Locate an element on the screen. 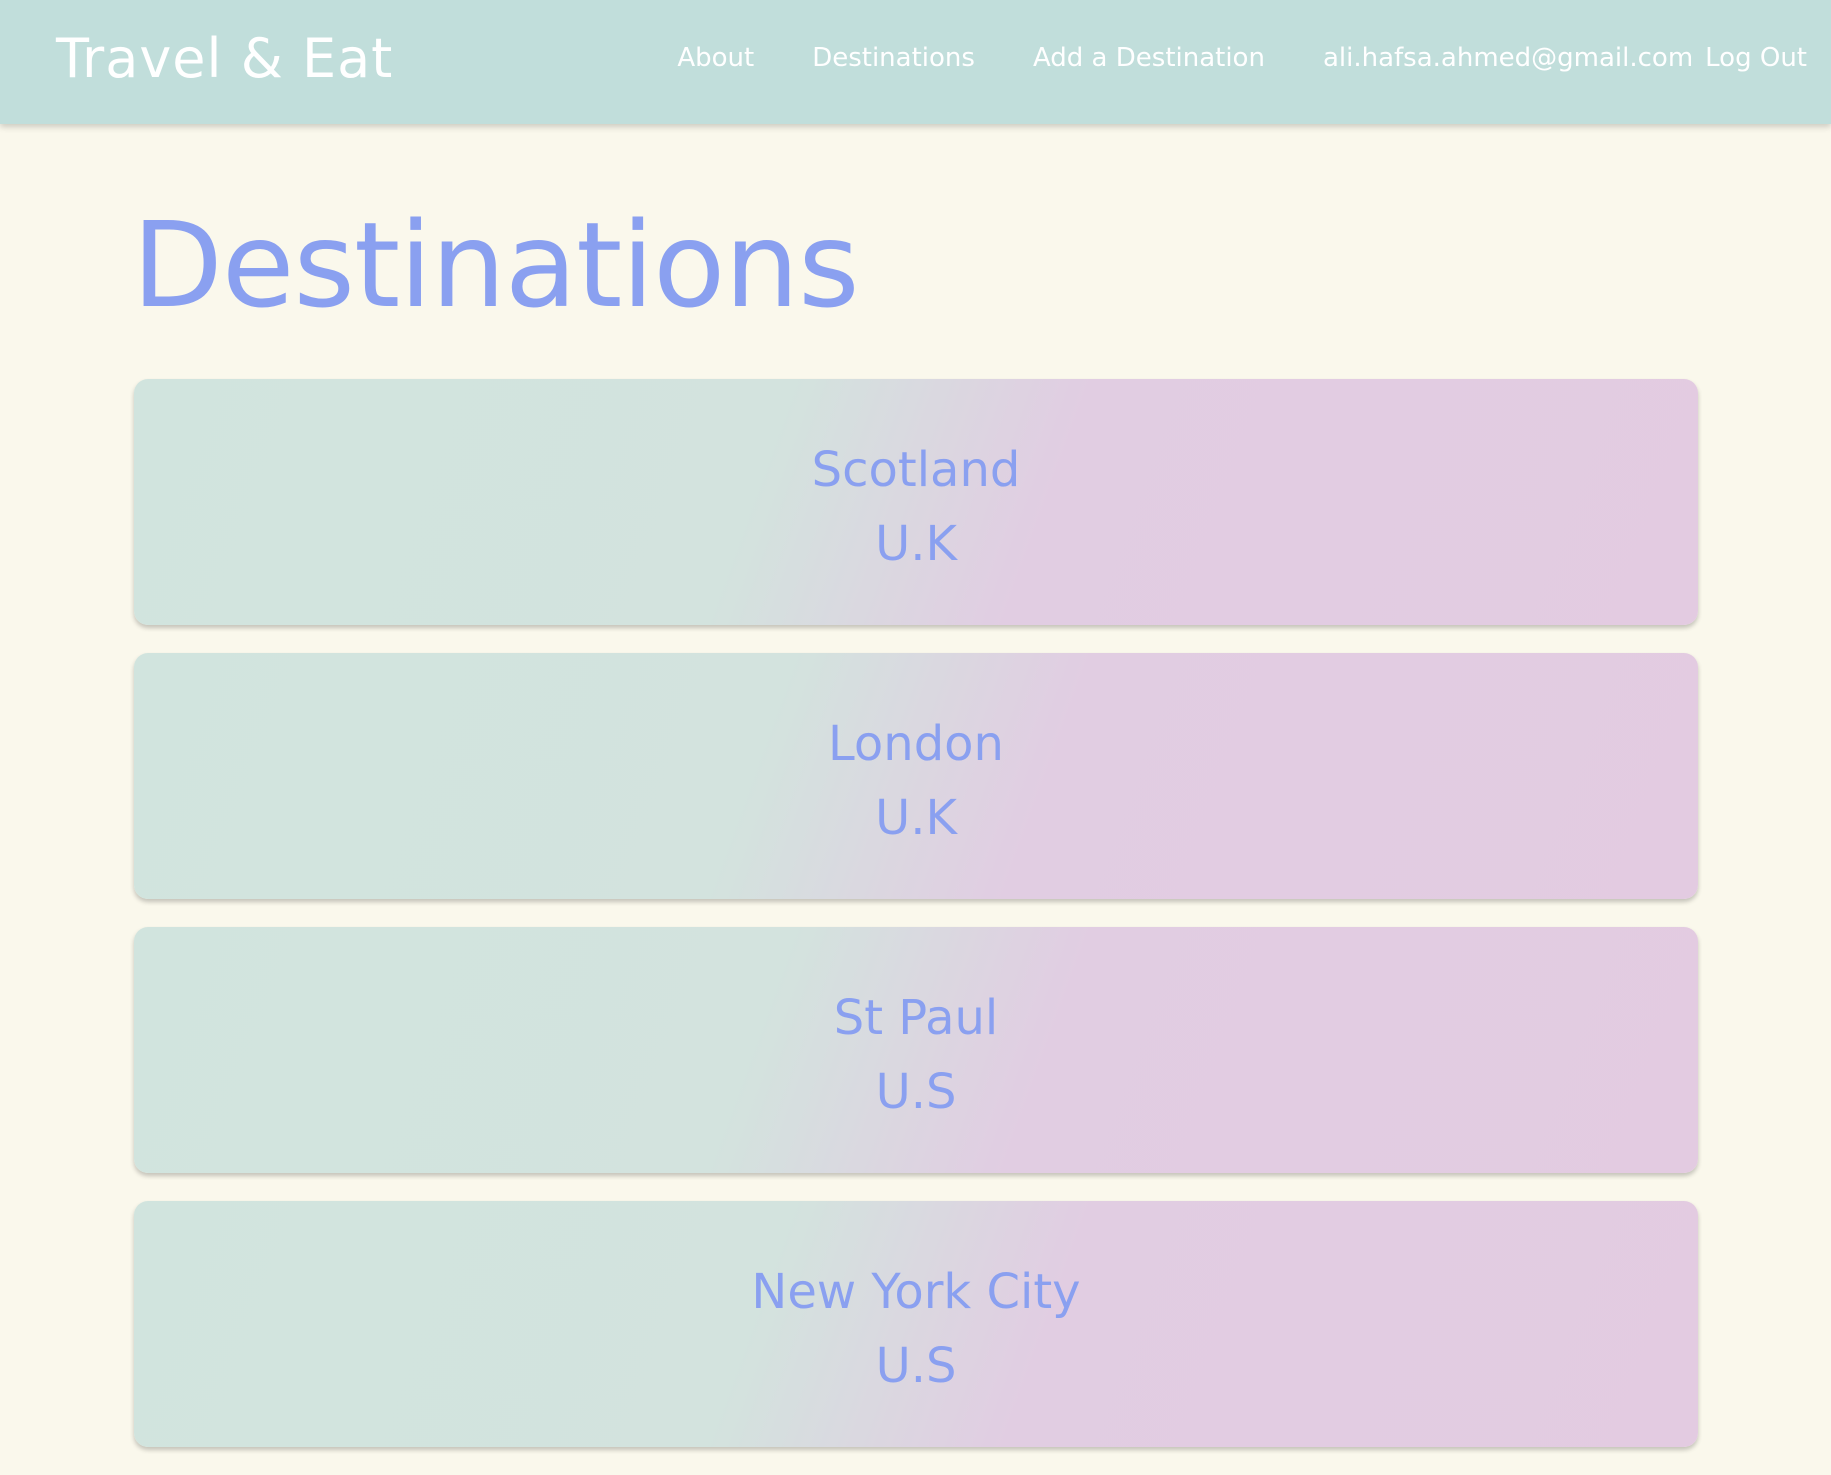 This screenshot has height=1475, width=1831. destination-card-st-paul: St Paul U.S is located at coordinates (916, 1050).